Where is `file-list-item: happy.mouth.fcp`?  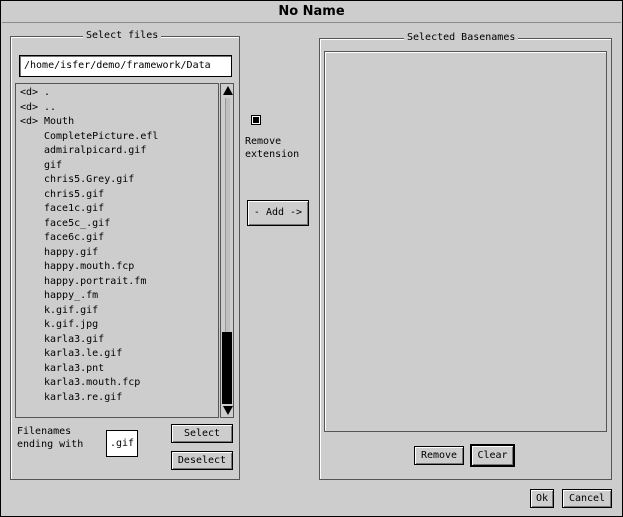
file-list-item: happy.mouth.fcp is located at coordinates (77, 267).